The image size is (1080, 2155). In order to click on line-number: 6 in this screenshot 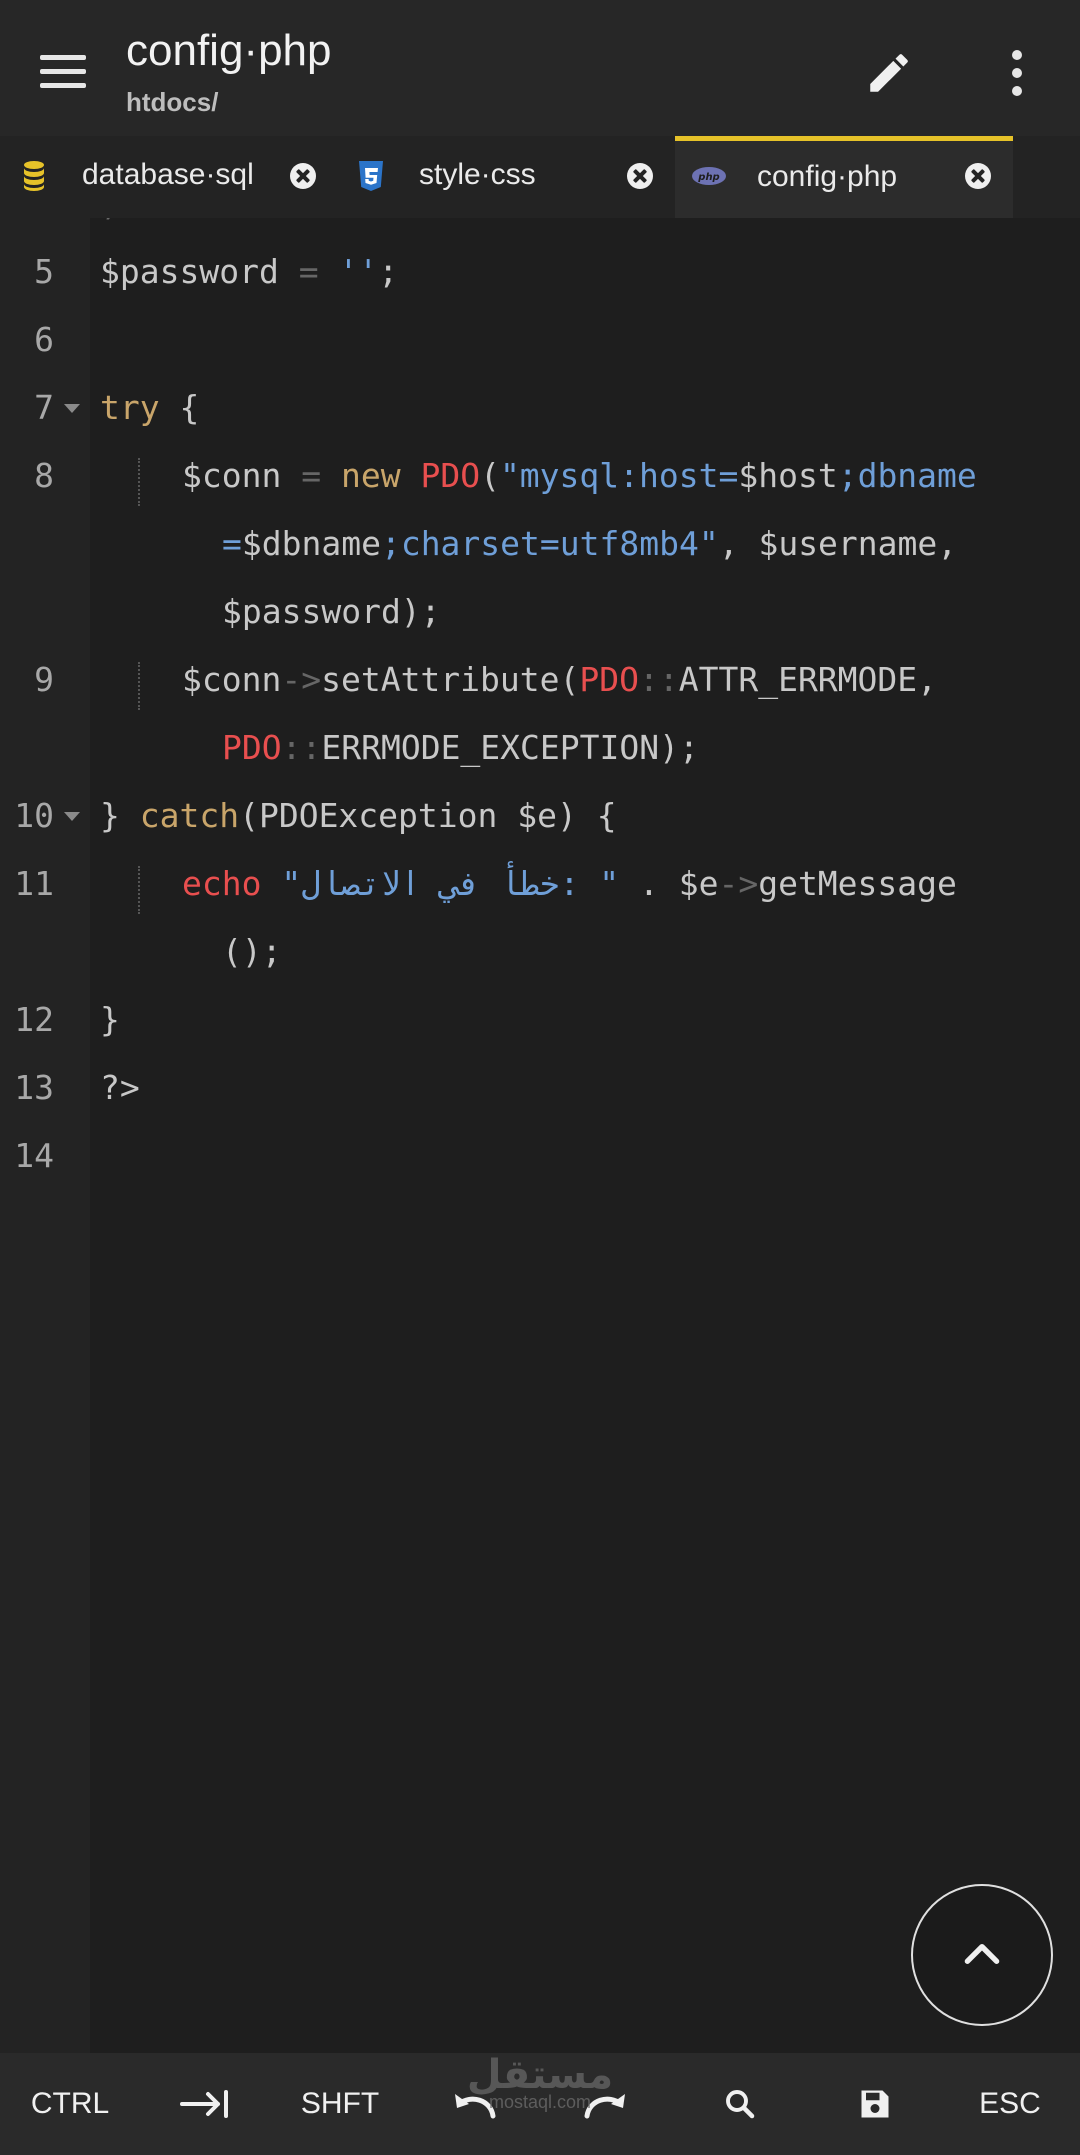, I will do `click(44, 339)`.